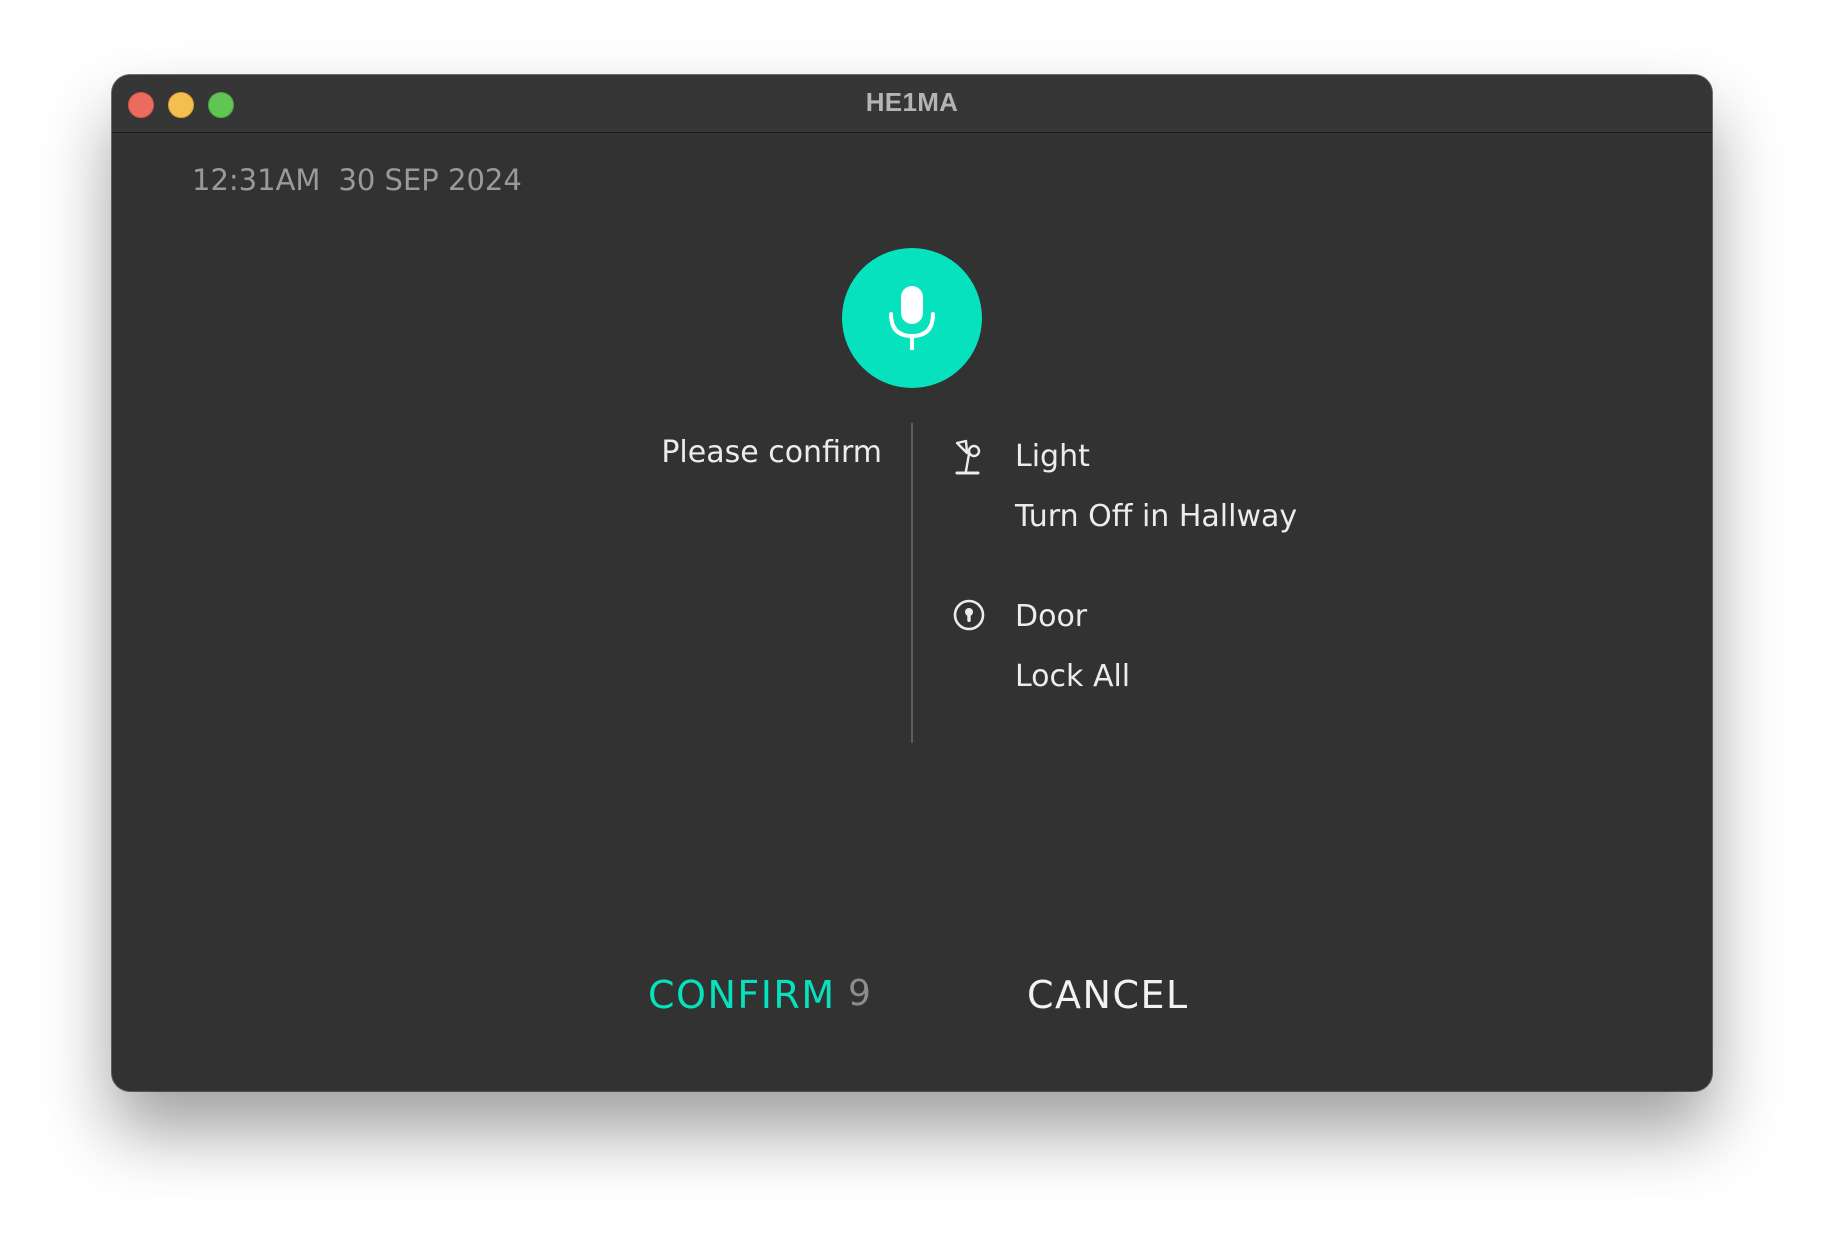 This screenshot has height=1240, width=1824. I want to click on confirm-countdown: 9, so click(859, 993).